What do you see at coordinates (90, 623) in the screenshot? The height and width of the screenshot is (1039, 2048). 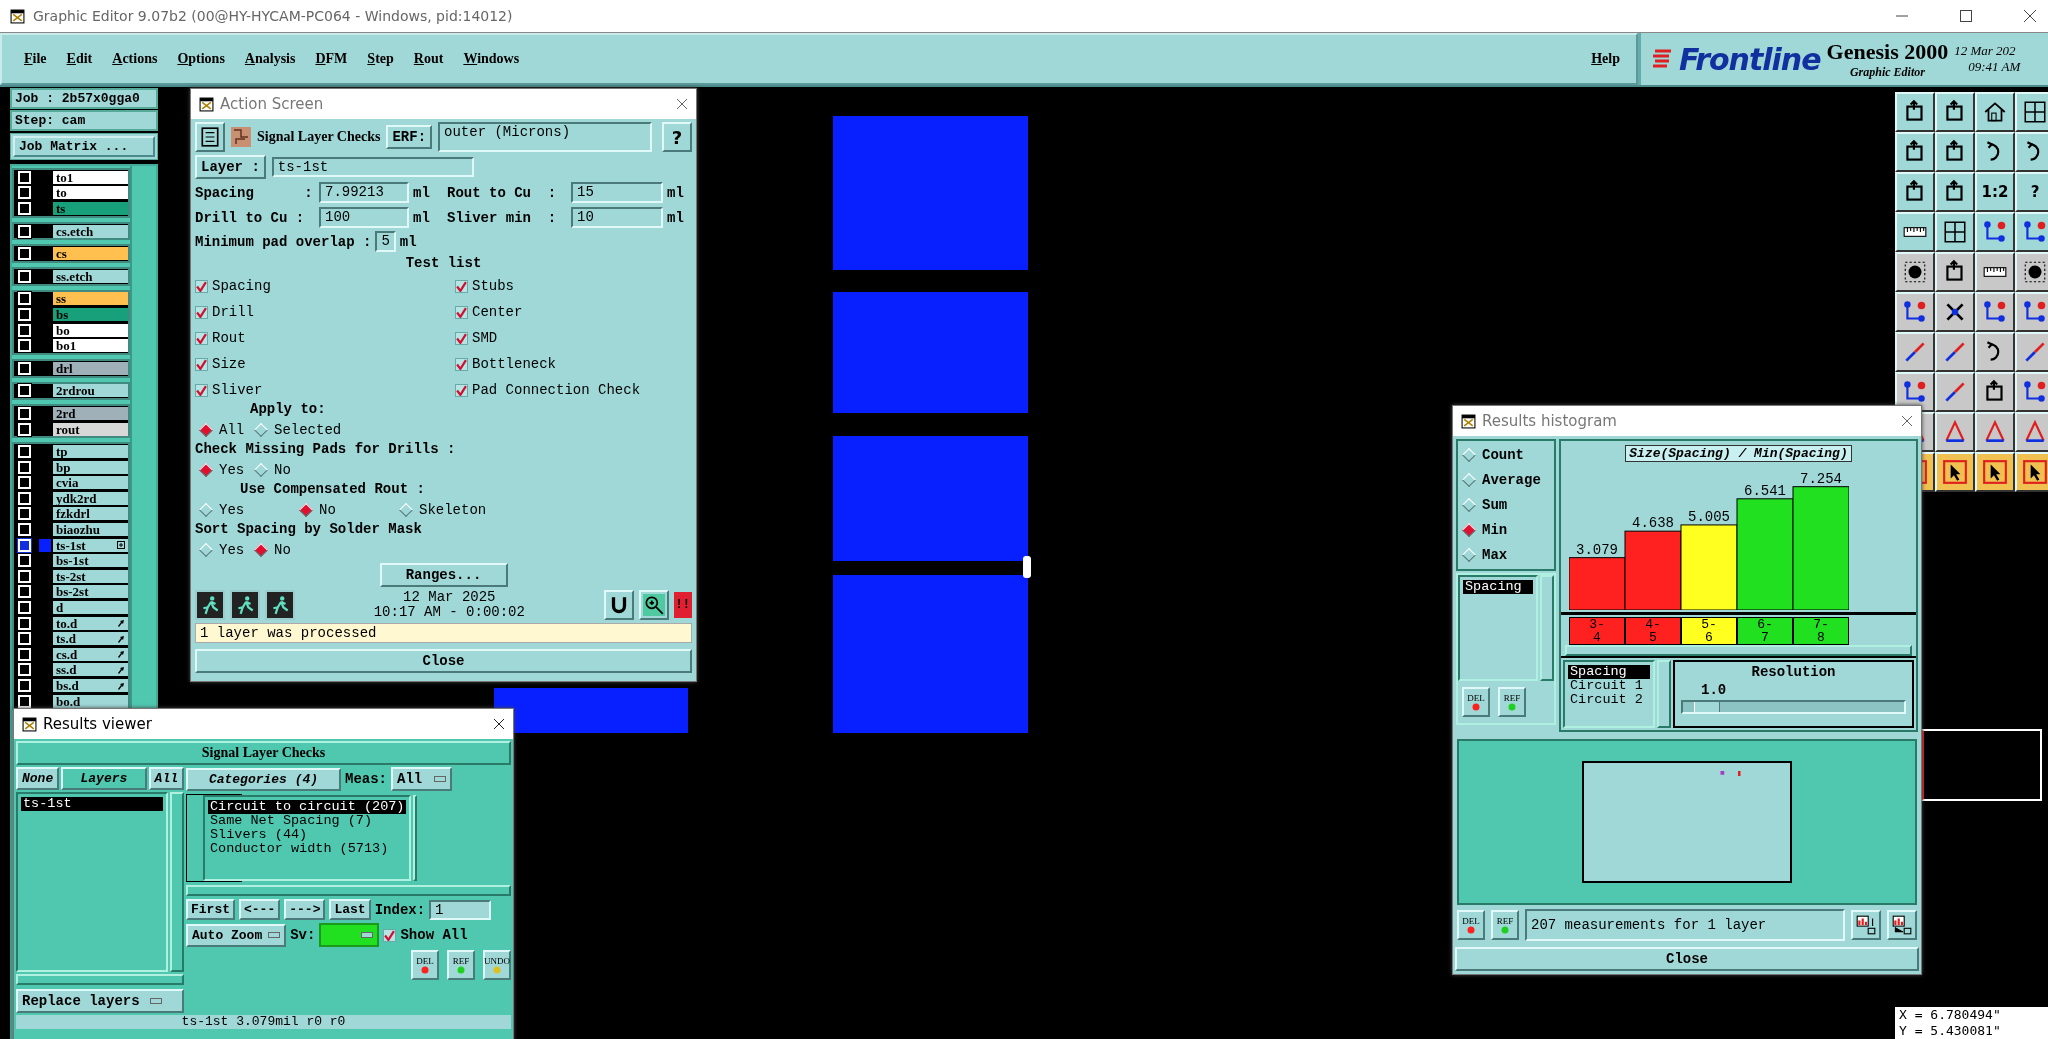 I see `layer-item: to.d` at bounding box center [90, 623].